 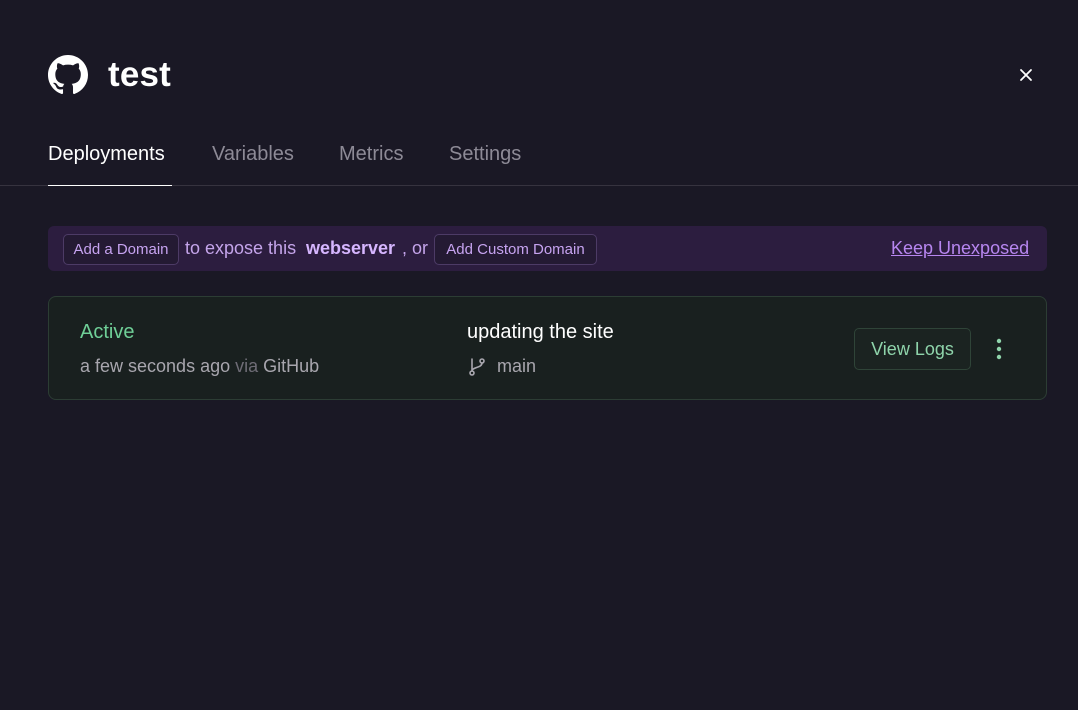 I want to click on banner-text: to expose this, so click(x=241, y=248).